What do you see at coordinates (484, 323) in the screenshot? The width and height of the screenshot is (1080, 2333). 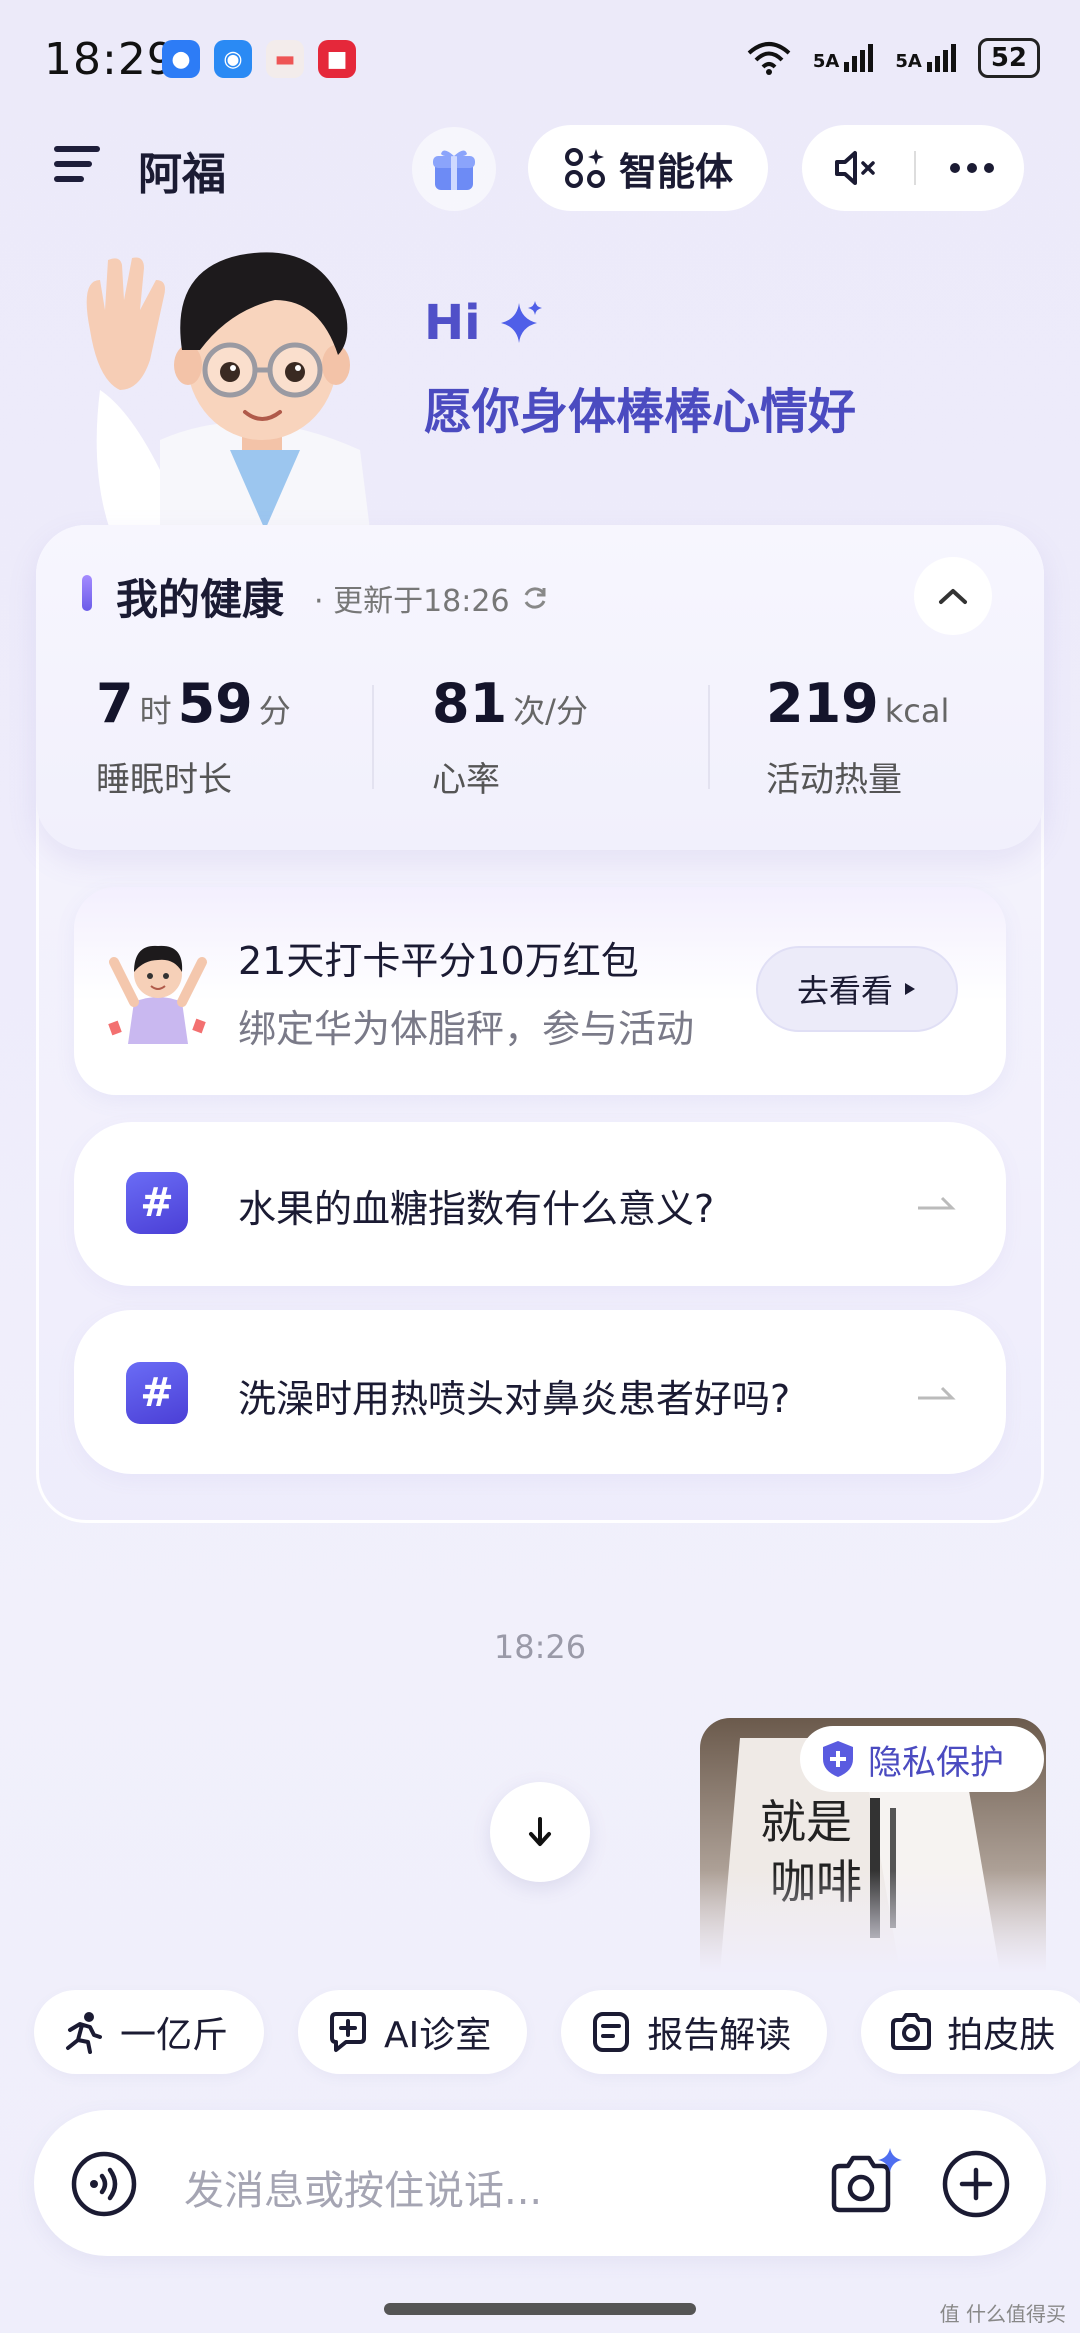 I see `greeting-hi: Hi` at bounding box center [484, 323].